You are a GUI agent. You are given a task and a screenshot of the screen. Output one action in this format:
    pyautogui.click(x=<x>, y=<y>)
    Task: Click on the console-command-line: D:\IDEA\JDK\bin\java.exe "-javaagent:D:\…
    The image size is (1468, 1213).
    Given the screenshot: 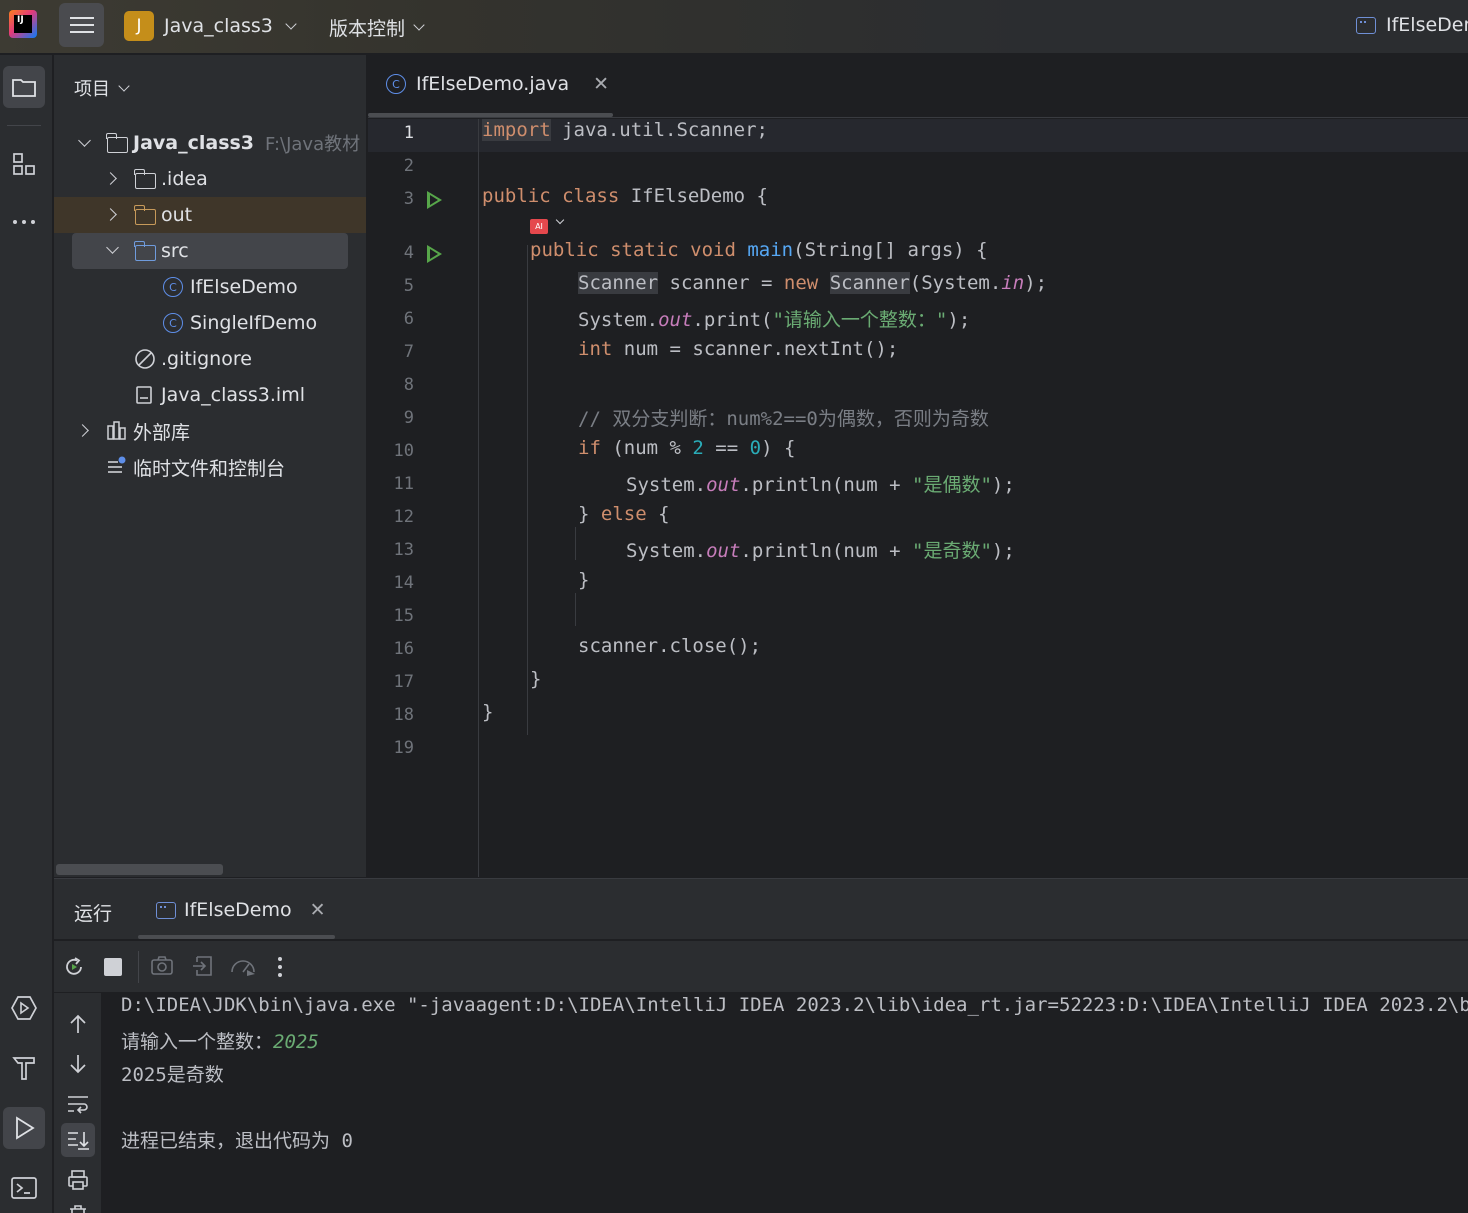 What is the action you would take?
    pyautogui.click(x=794, y=1005)
    